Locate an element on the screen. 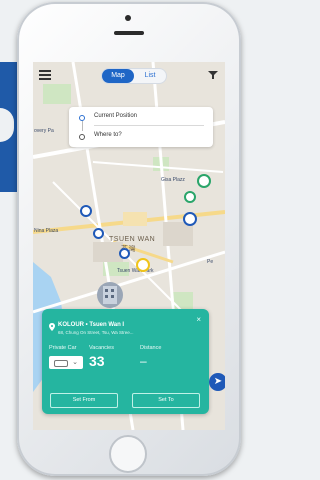 The width and height of the screenshot is (320, 480). navigate-icon: ➤ is located at coordinates (217, 382).